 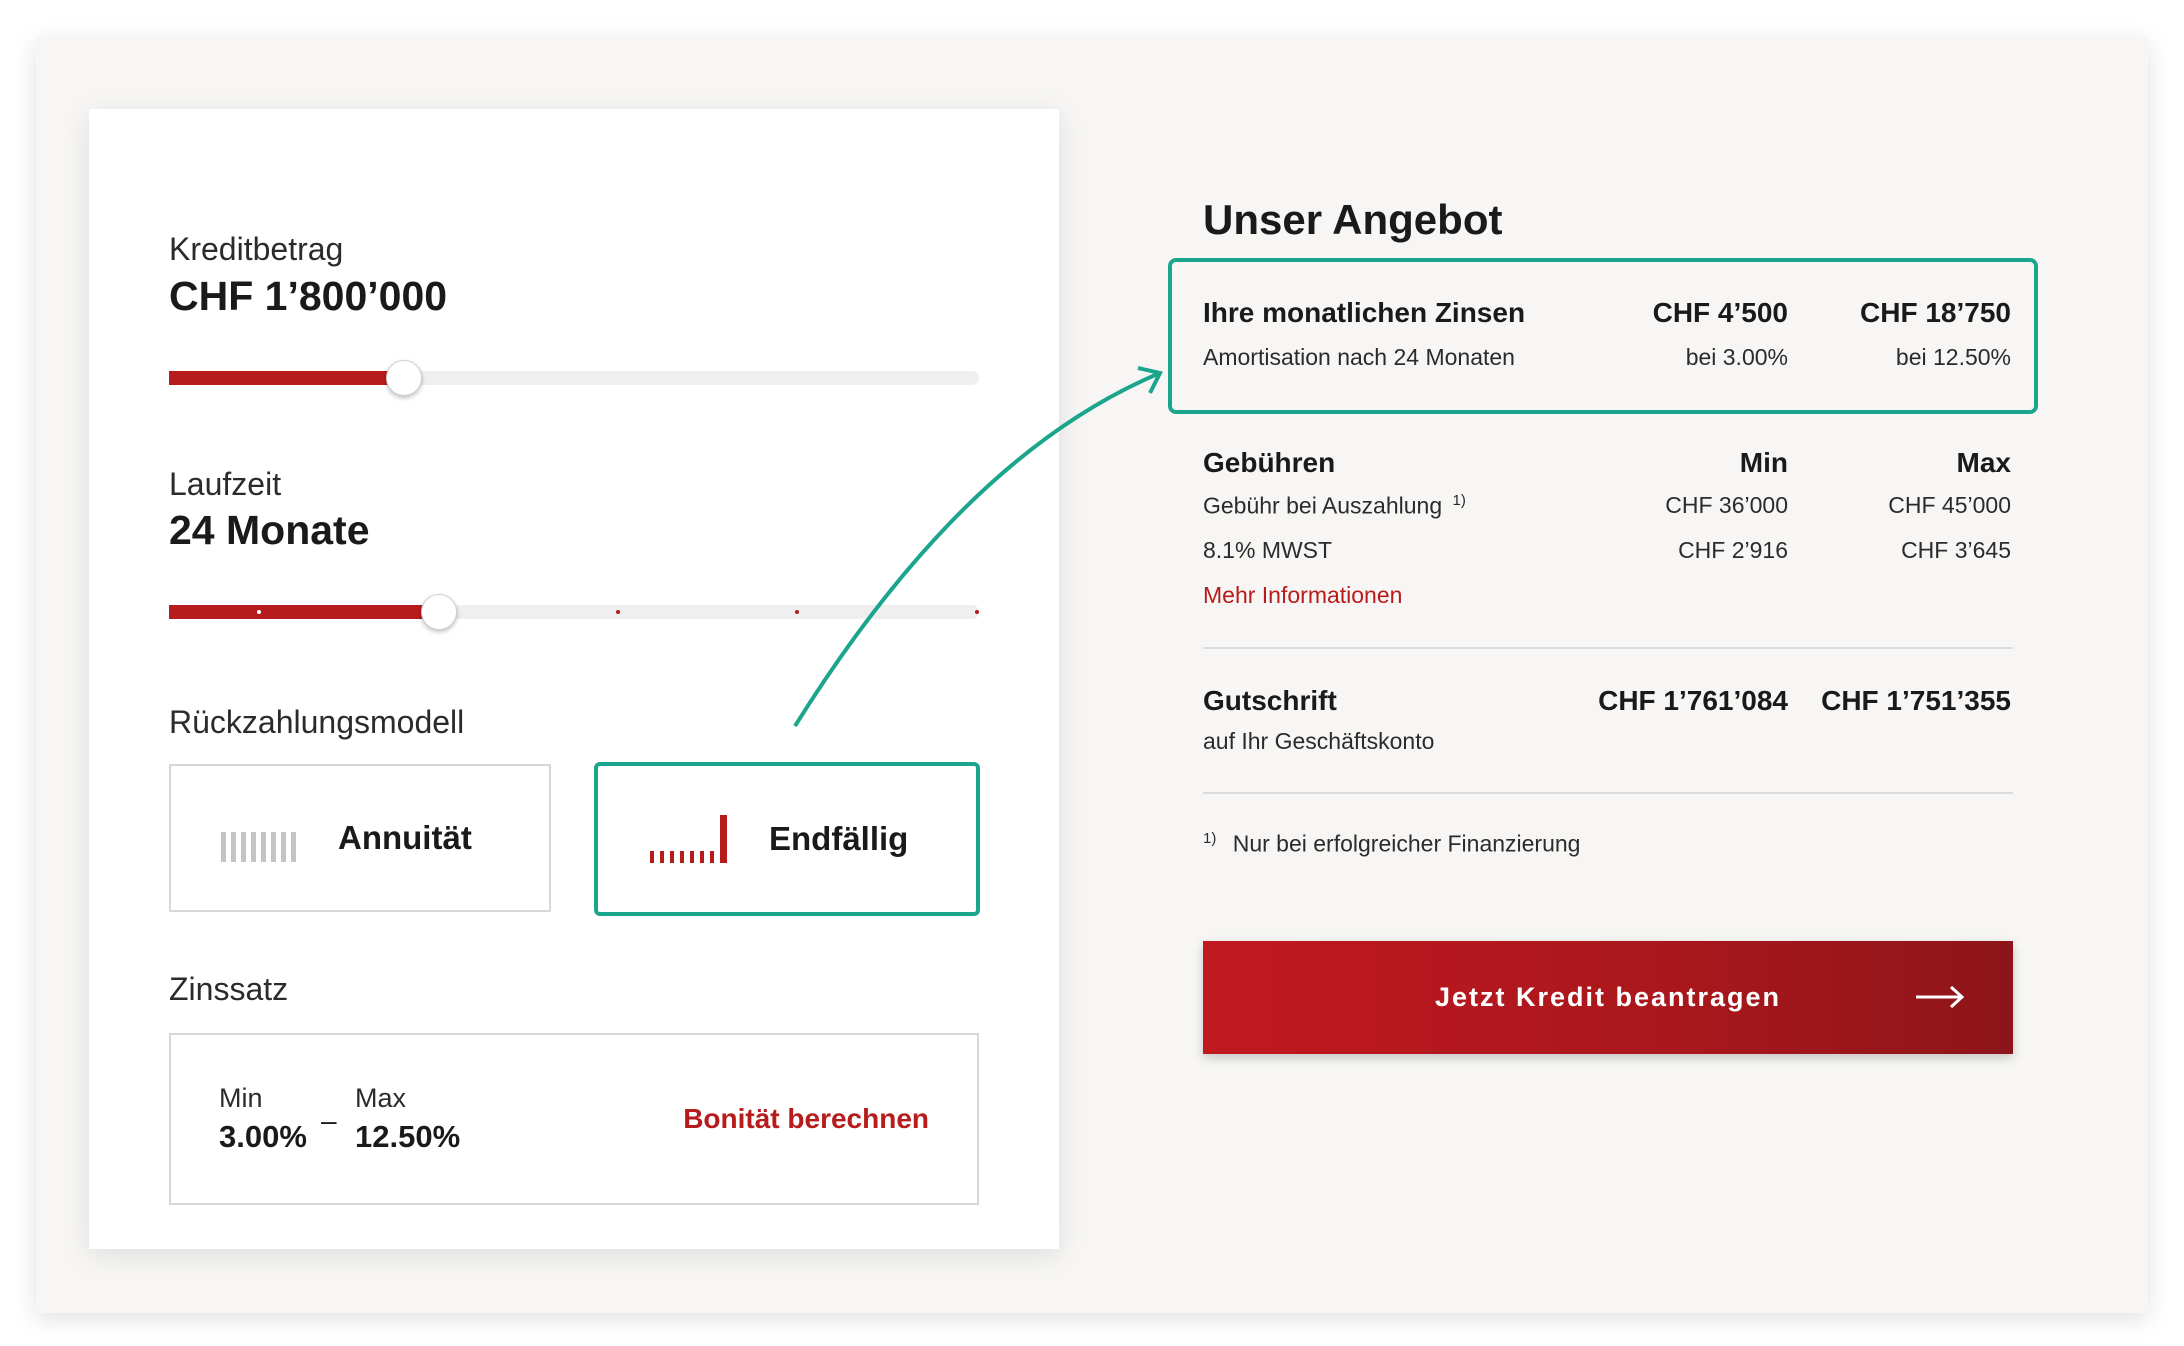 I want to click on term-label: Laufzeit, so click(x=225, y=484).